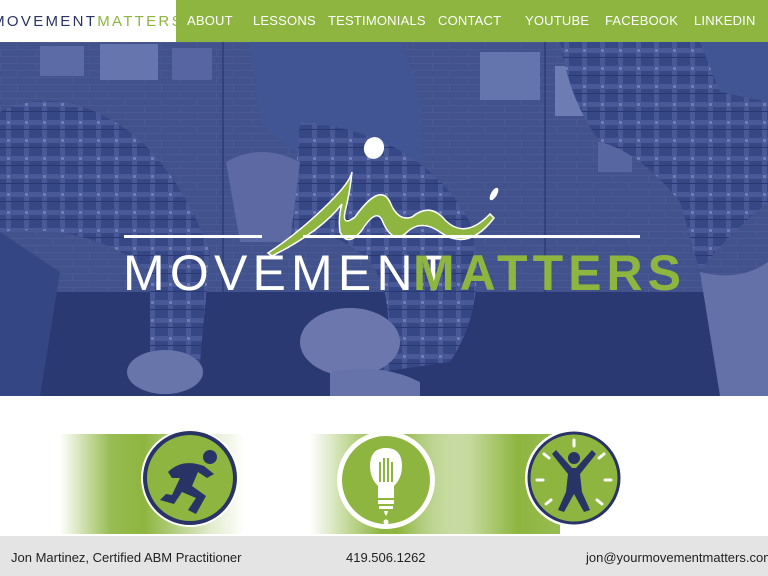 Image resolution: width=768 pixels, height=576 pixels. I want to click on logo-word-movement: MOVEMENT, so click(49, 21).